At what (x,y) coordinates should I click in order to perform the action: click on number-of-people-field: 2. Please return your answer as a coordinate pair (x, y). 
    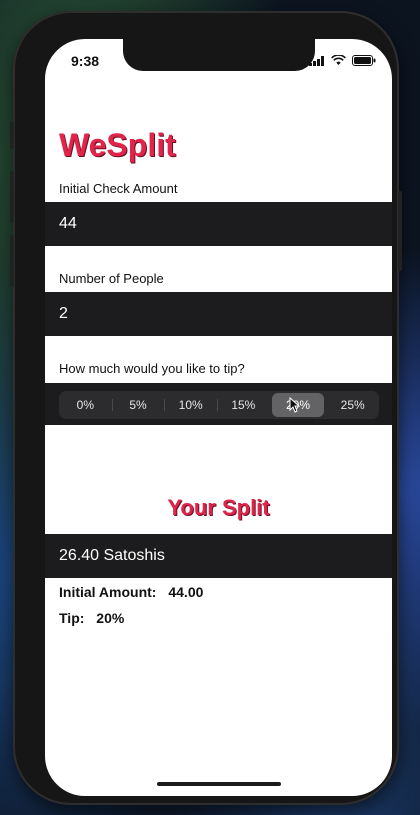
    Looking at the image, I should click on (218, 314).